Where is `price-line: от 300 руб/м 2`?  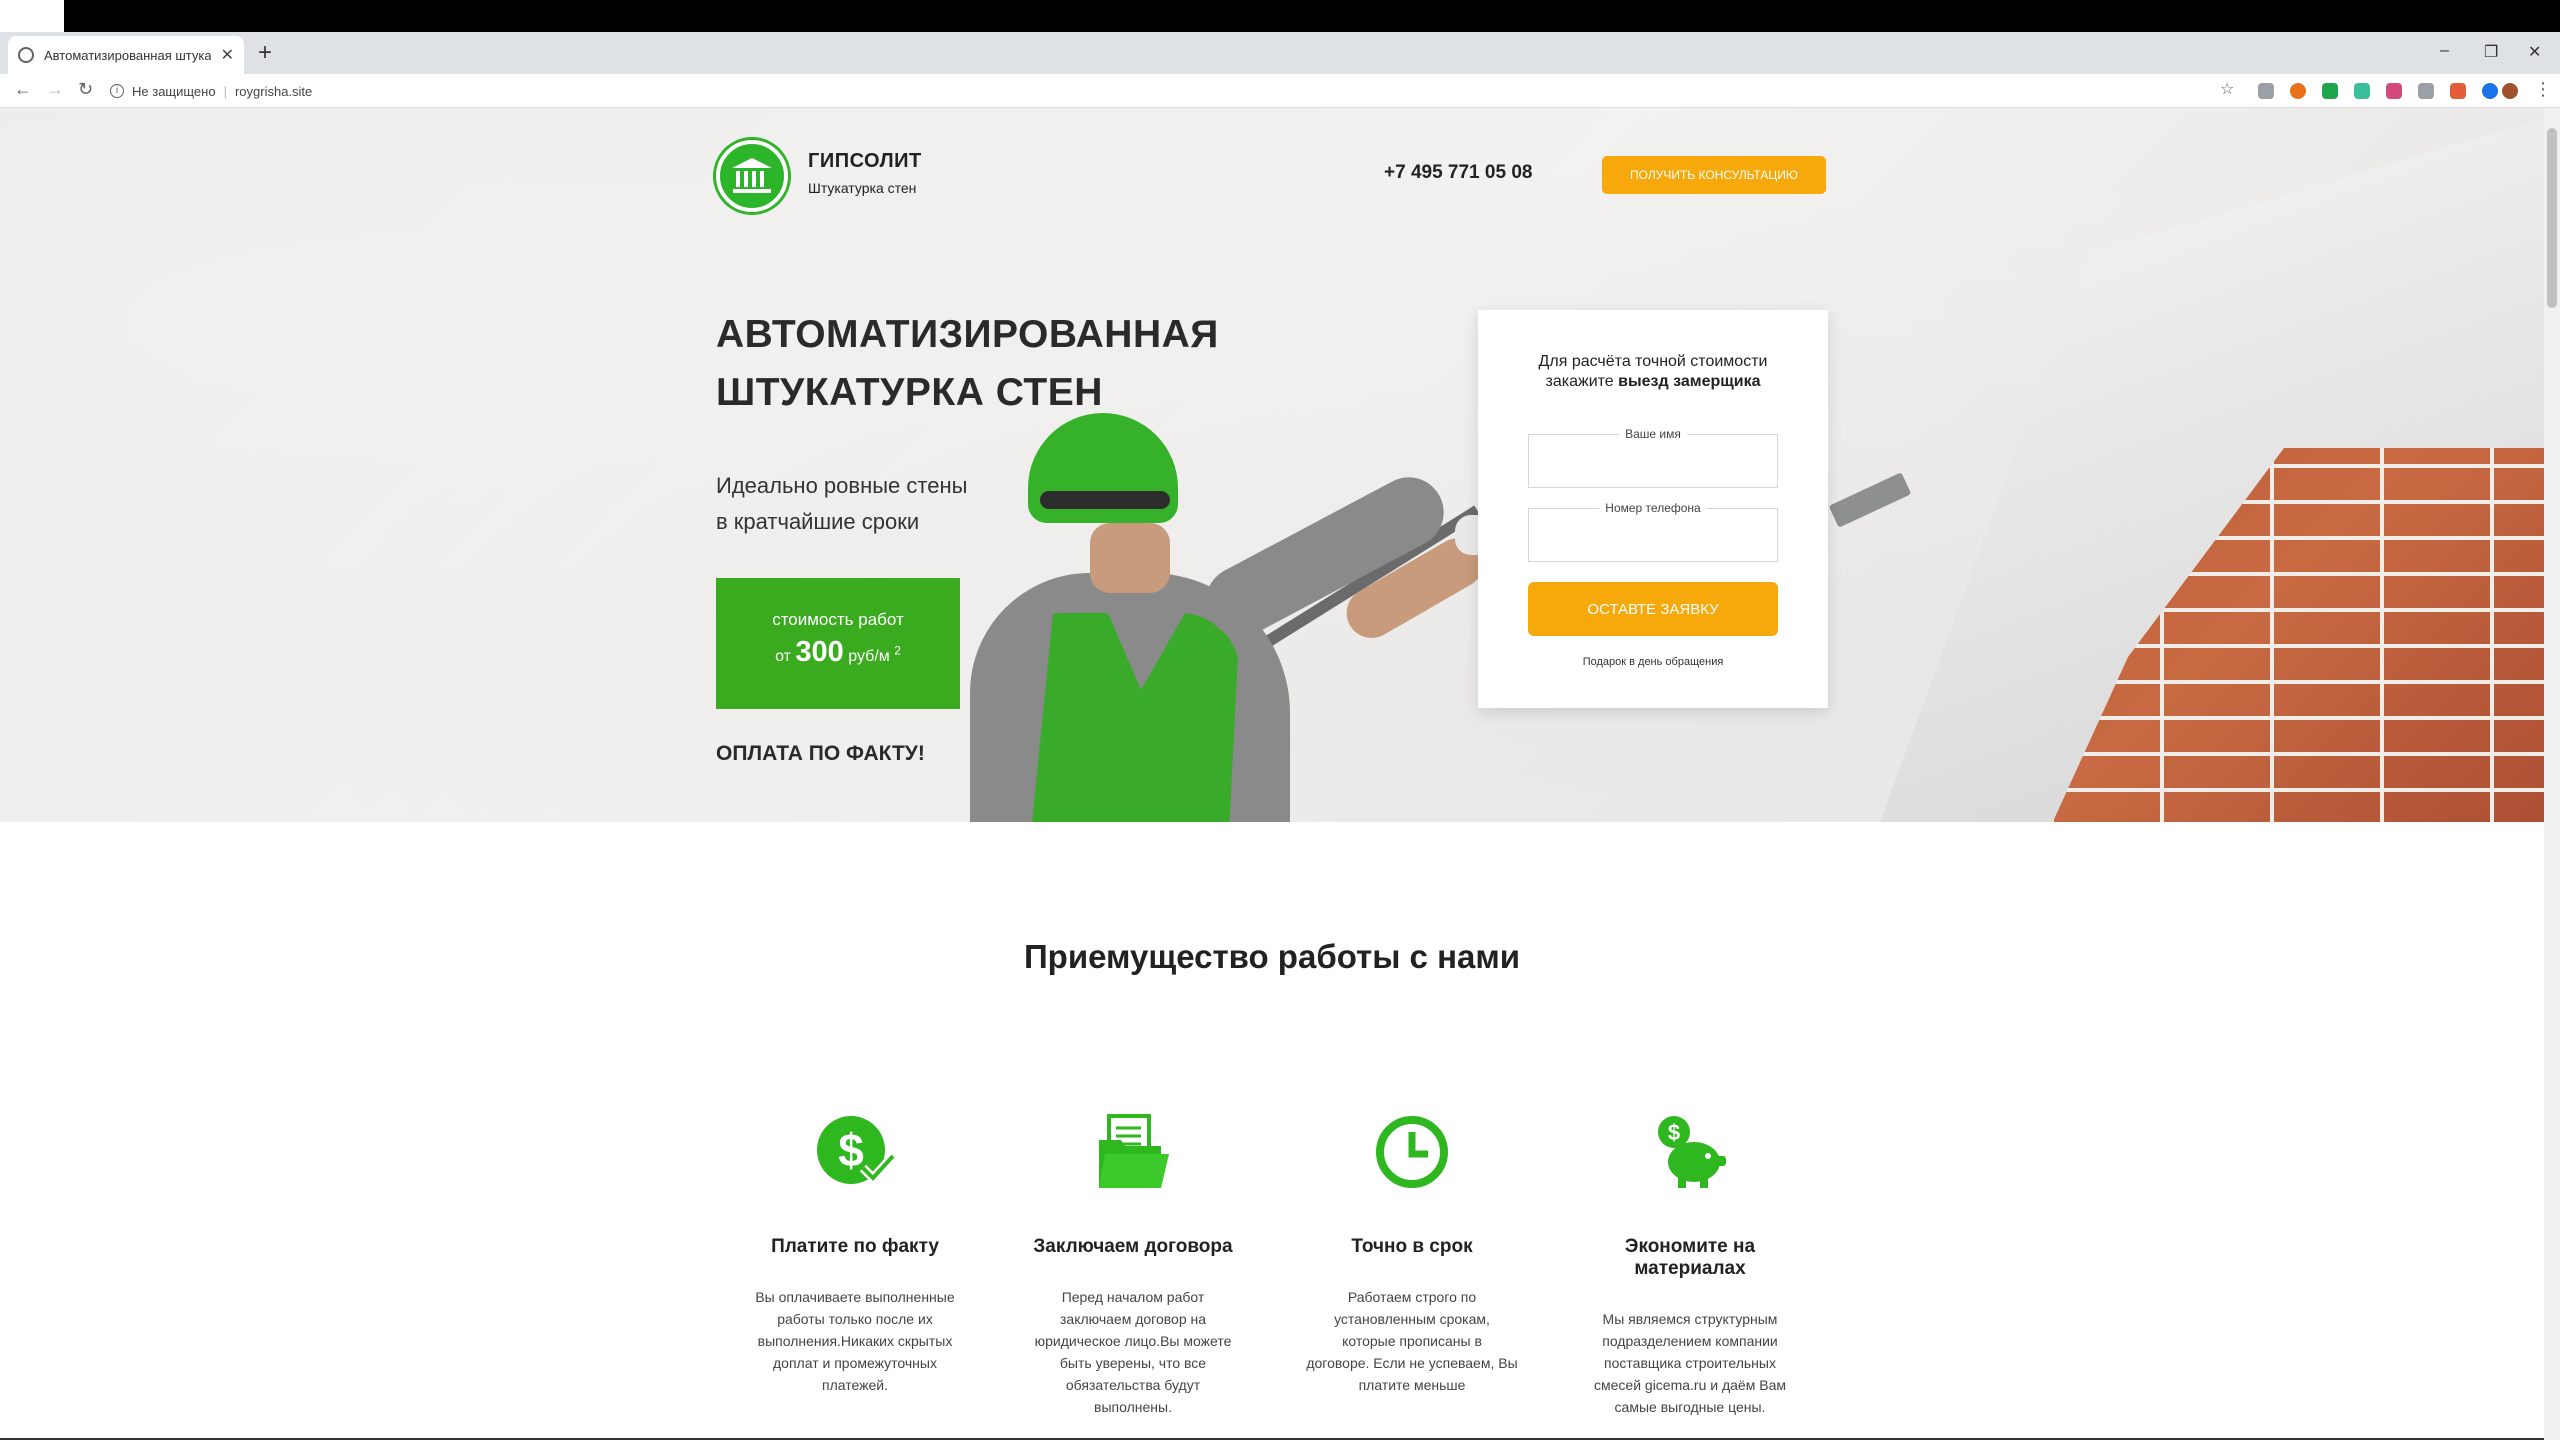 price-line: от 300 руб/м 2 is located at coordinates (838, 652).